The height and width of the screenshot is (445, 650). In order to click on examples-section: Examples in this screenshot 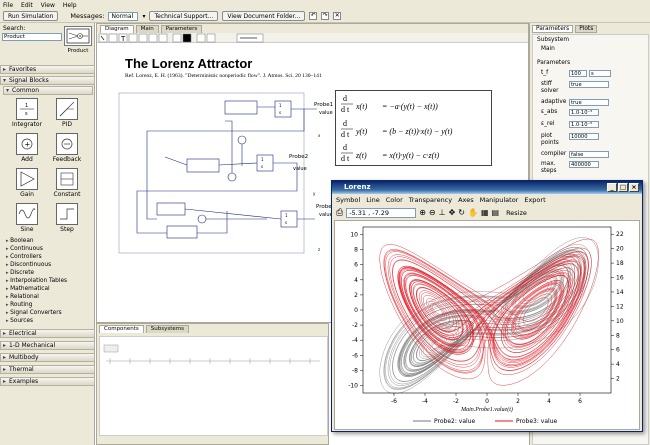, I will do `click(47, 381)`.